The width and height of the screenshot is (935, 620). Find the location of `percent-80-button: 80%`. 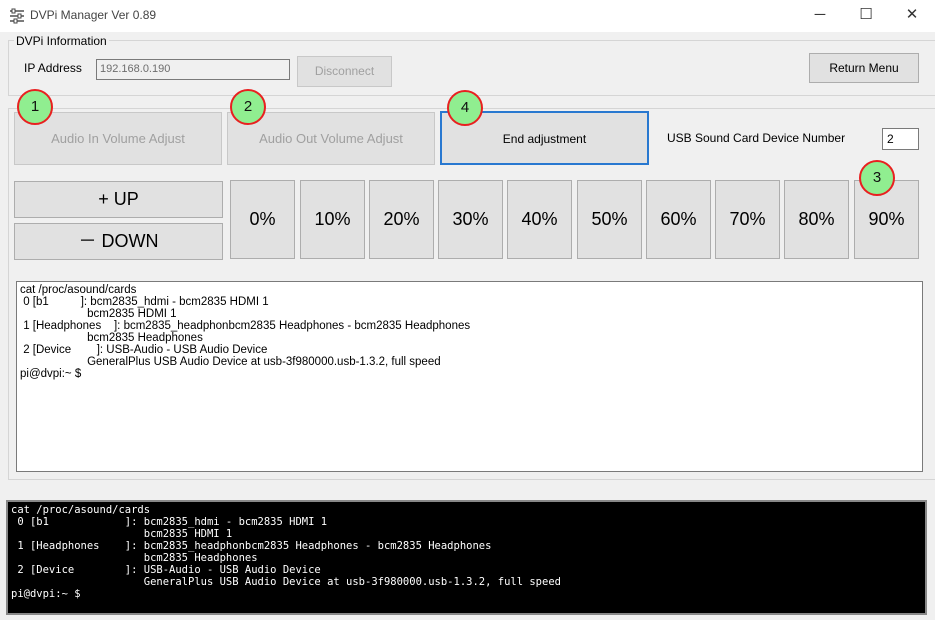

percent-80-button: 80% is located at coordinates (816, 219).